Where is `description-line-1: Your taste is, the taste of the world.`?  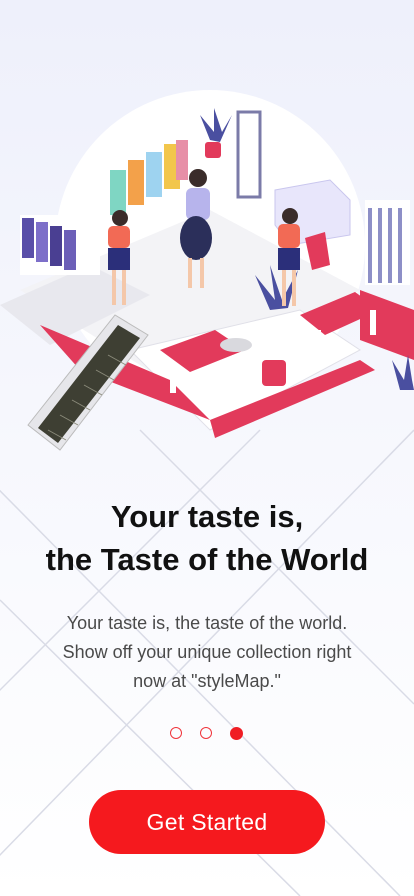 description-line-1: Your taste is, the taste of the world. is located at coordinates (207, 623).